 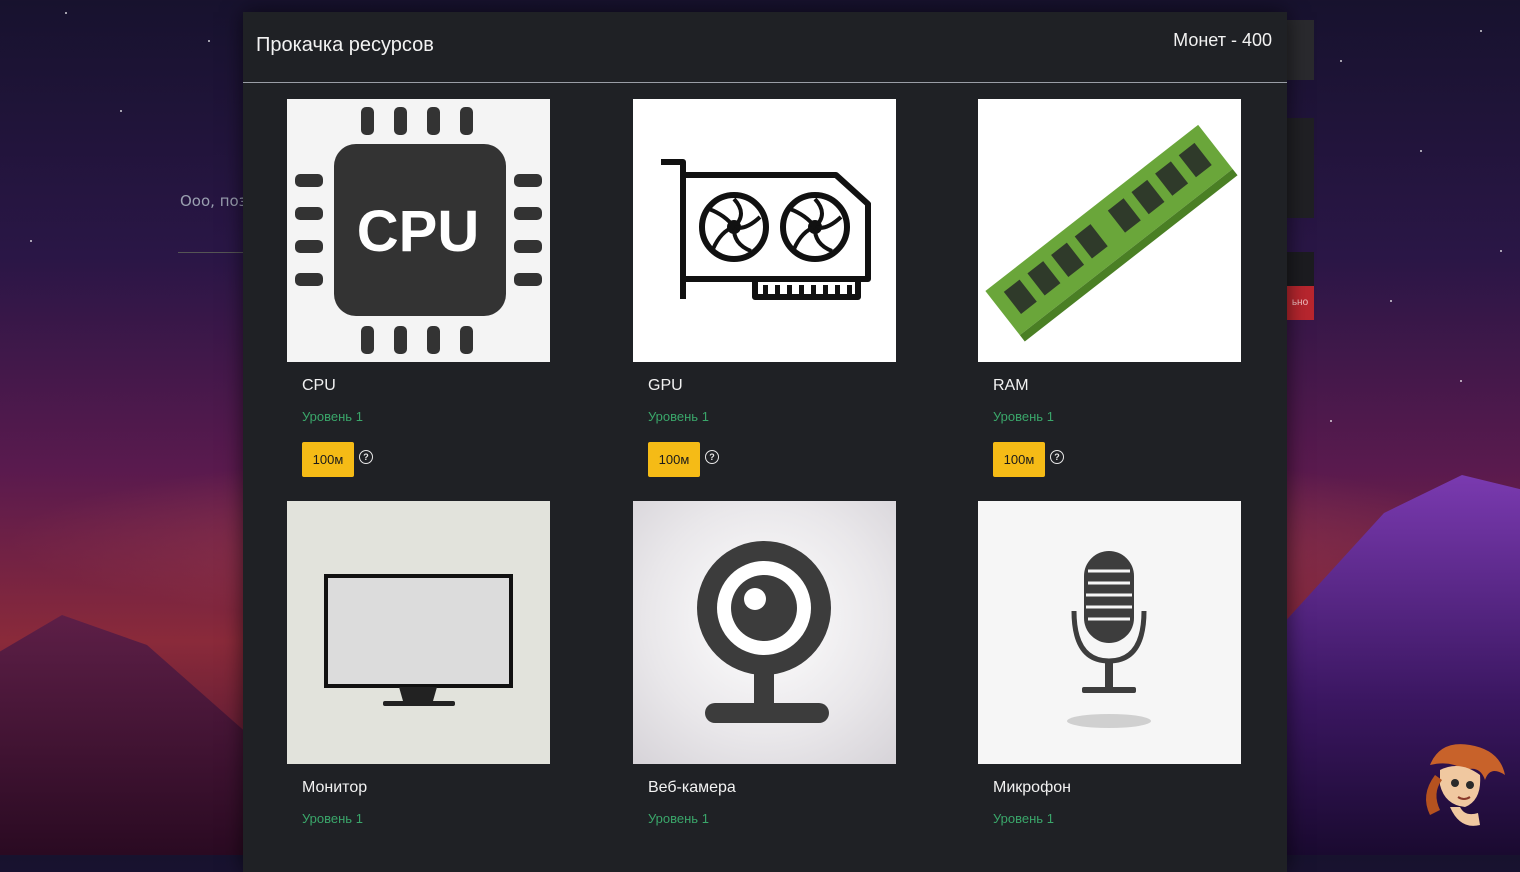 I want to click on microphone-icon, so click(x=1109, y=639).